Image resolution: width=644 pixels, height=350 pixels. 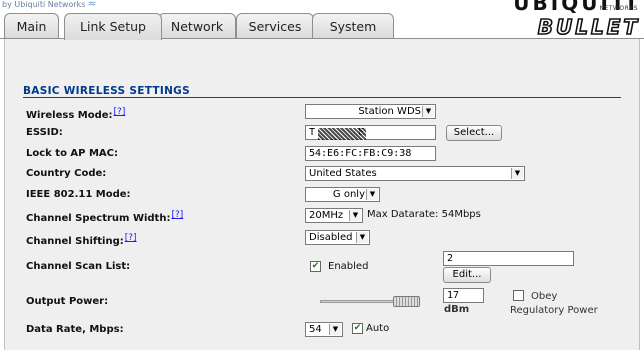 What do you see at coordinates (197, 26) in the screenshot?
I see `tab-network: Network` at bounding box center [197, 26].